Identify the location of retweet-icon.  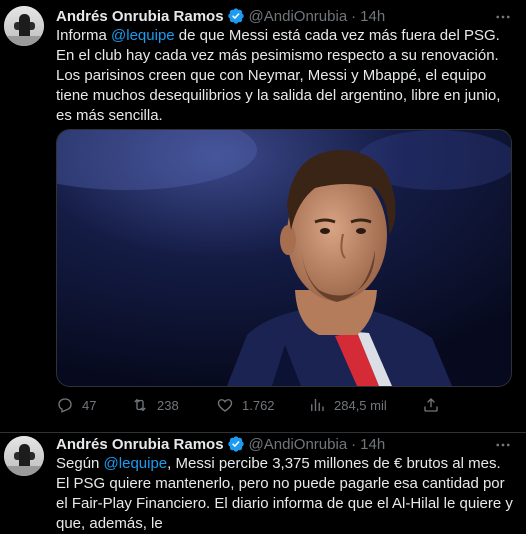
(140, 405).